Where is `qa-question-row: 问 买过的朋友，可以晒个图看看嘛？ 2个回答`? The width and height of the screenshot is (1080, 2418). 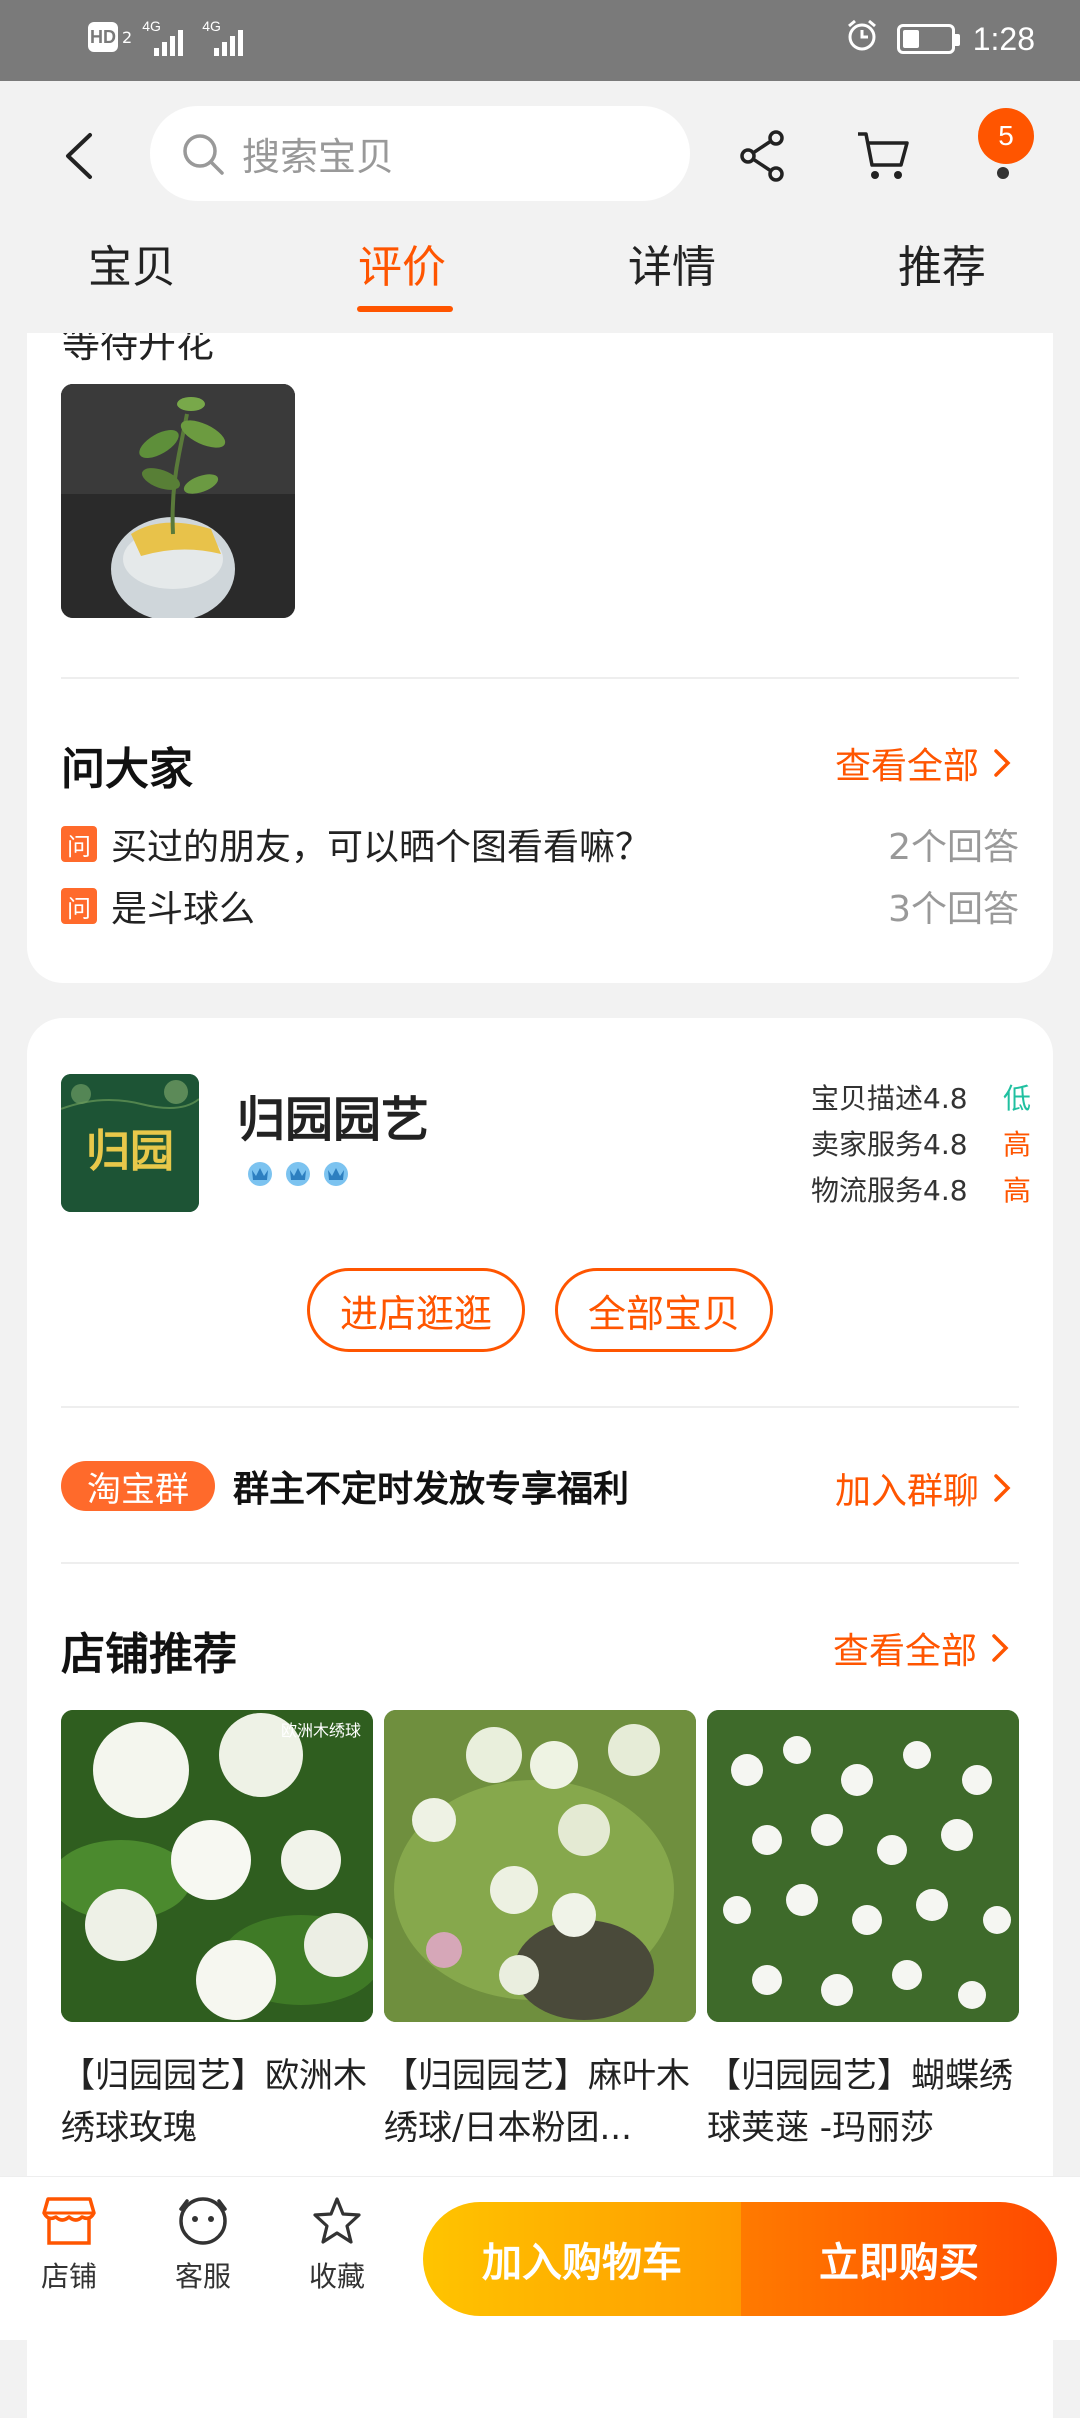 qa-question-row: 问 买过的朋友，可以晒个图看看嘛？ 2个回答 is located at coordinates (540, 844).